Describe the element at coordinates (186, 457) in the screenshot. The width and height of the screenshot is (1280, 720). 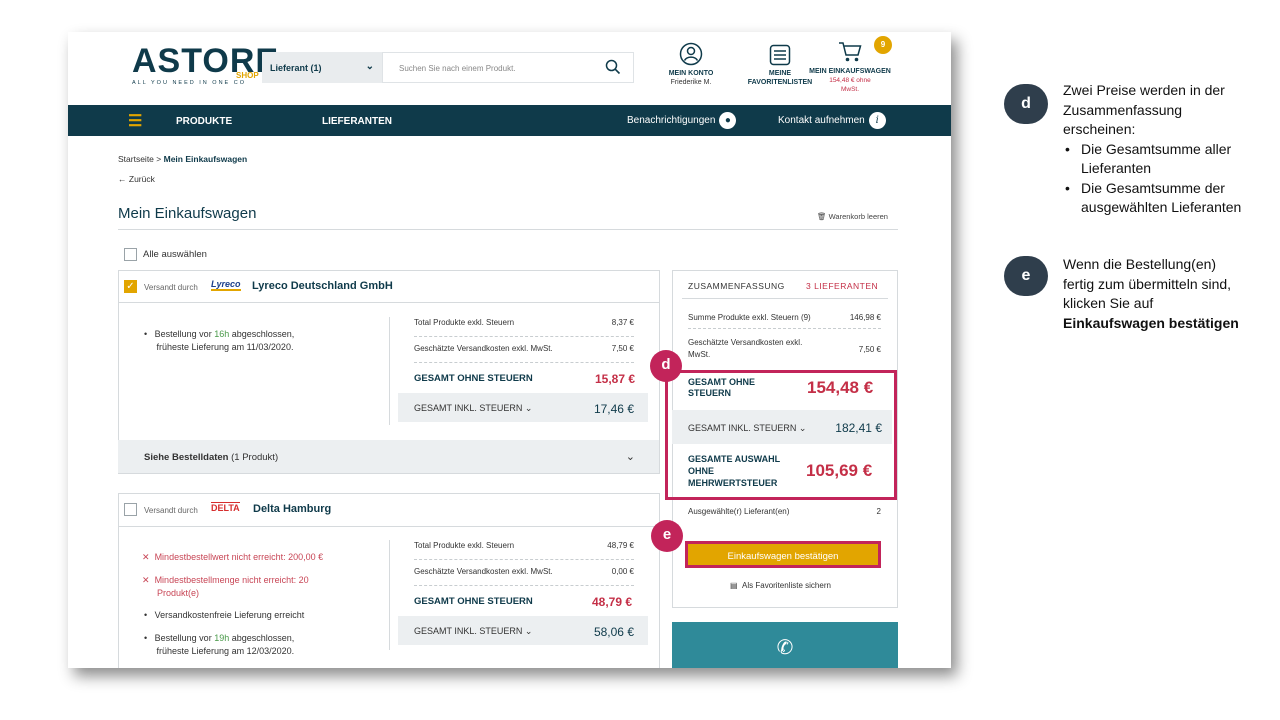
I see `details-label: Siehe Bestelldaten` at that location.